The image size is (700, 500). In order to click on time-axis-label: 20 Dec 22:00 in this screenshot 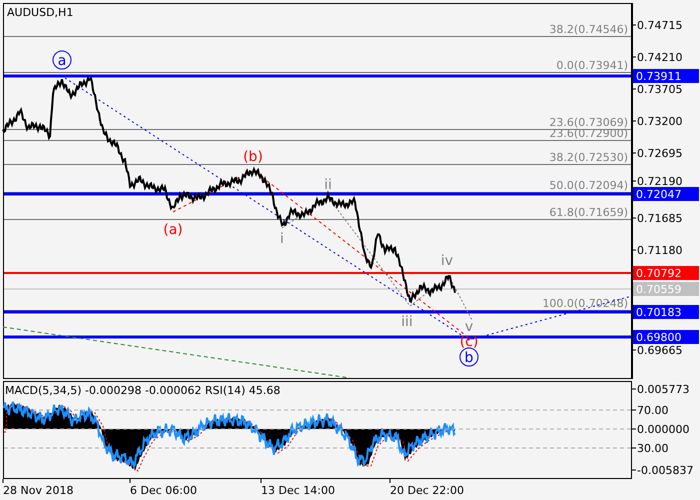, I will do `click(427, 490)`.